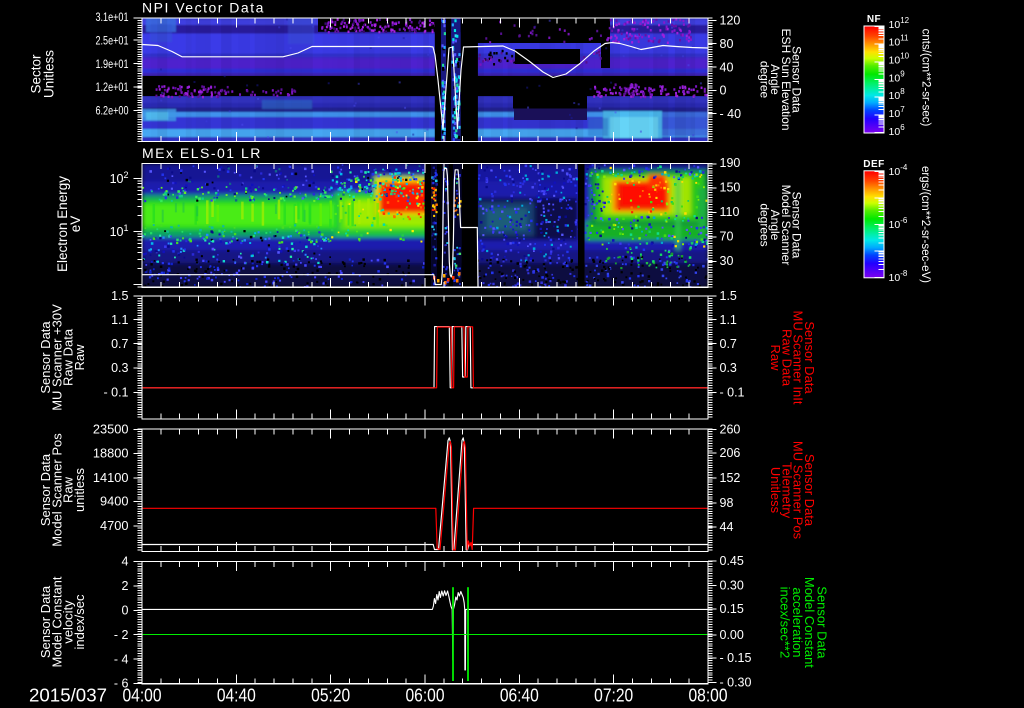  Describe the element at coordinates (732, 635) in the screenshot. I see `svg-text: 0.00` at that location.